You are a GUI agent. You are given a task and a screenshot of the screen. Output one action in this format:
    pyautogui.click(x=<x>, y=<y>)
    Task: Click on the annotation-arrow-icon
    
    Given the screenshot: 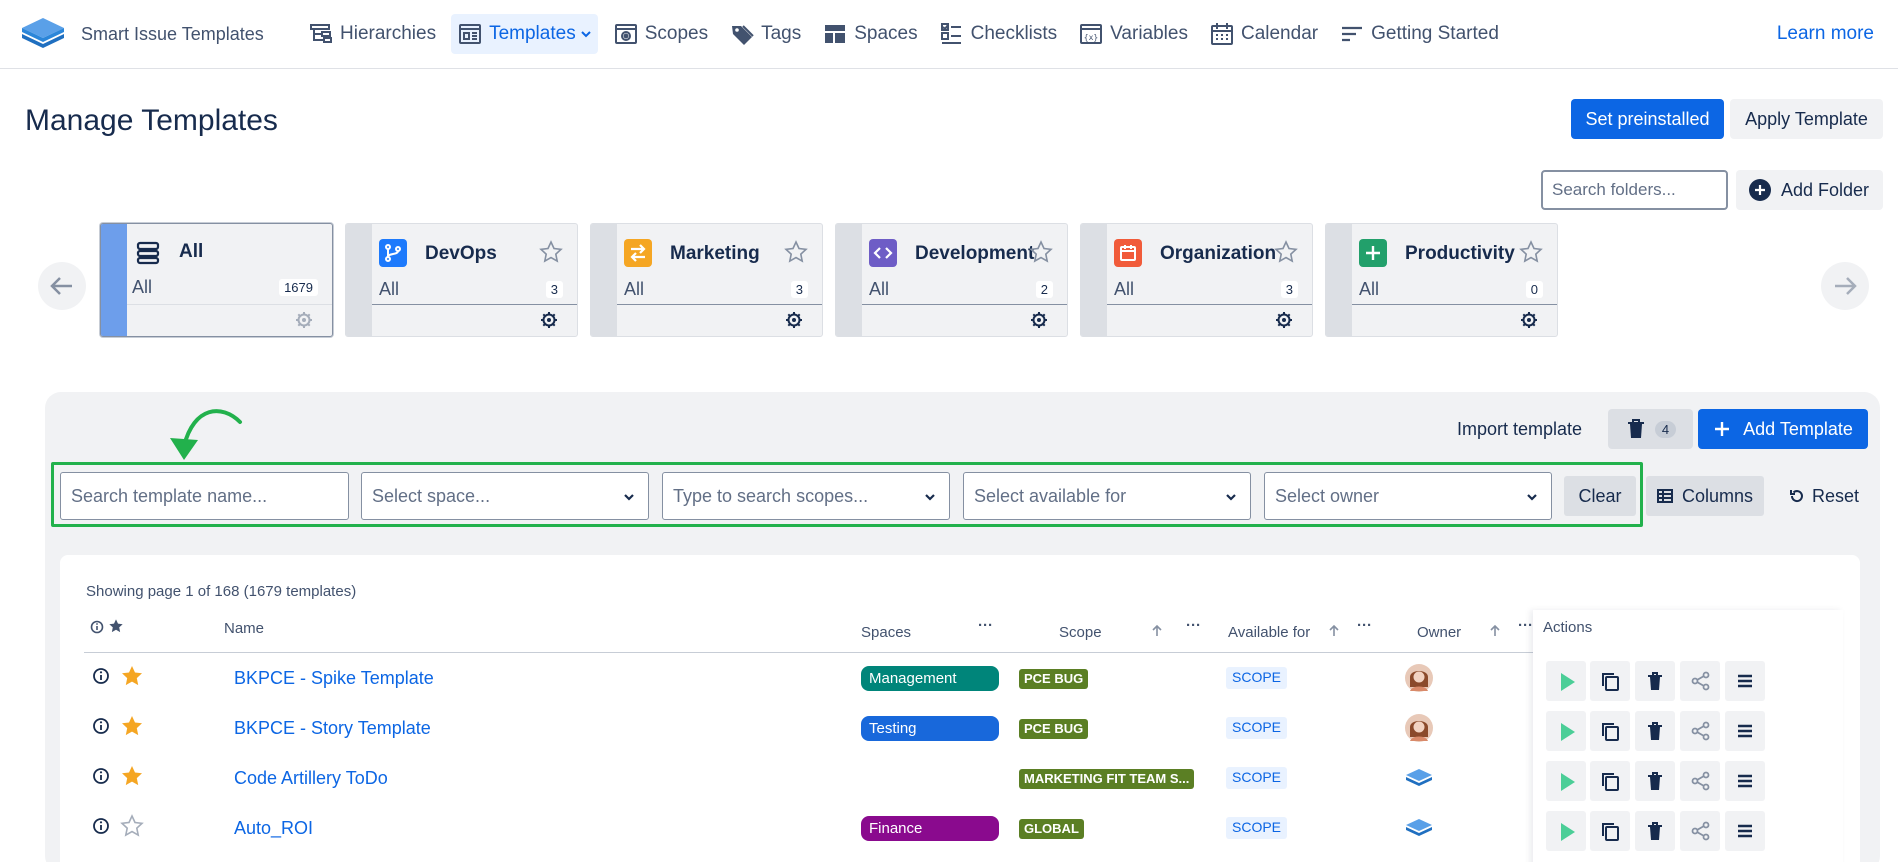 What is the action you would take?
    pyautogui.click(x=206, y=434)
    